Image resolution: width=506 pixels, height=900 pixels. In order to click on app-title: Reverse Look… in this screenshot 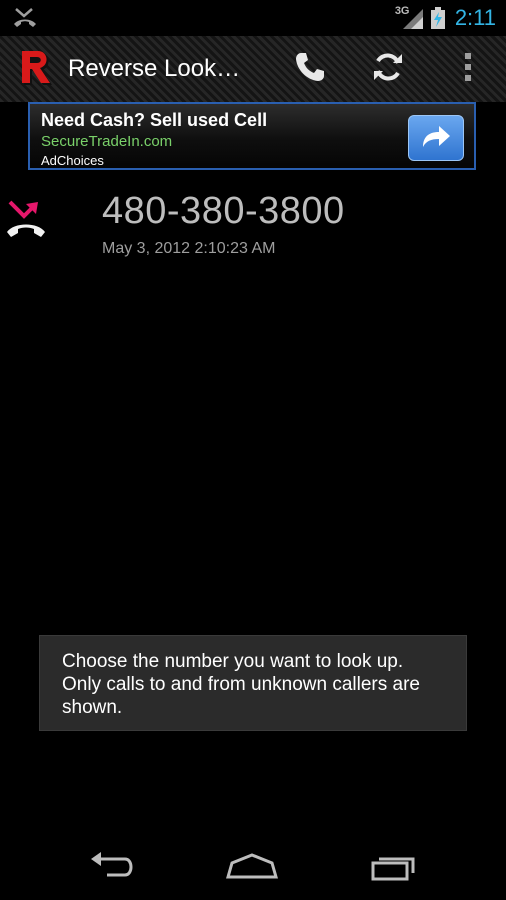, I will do `click(154, 68)`.